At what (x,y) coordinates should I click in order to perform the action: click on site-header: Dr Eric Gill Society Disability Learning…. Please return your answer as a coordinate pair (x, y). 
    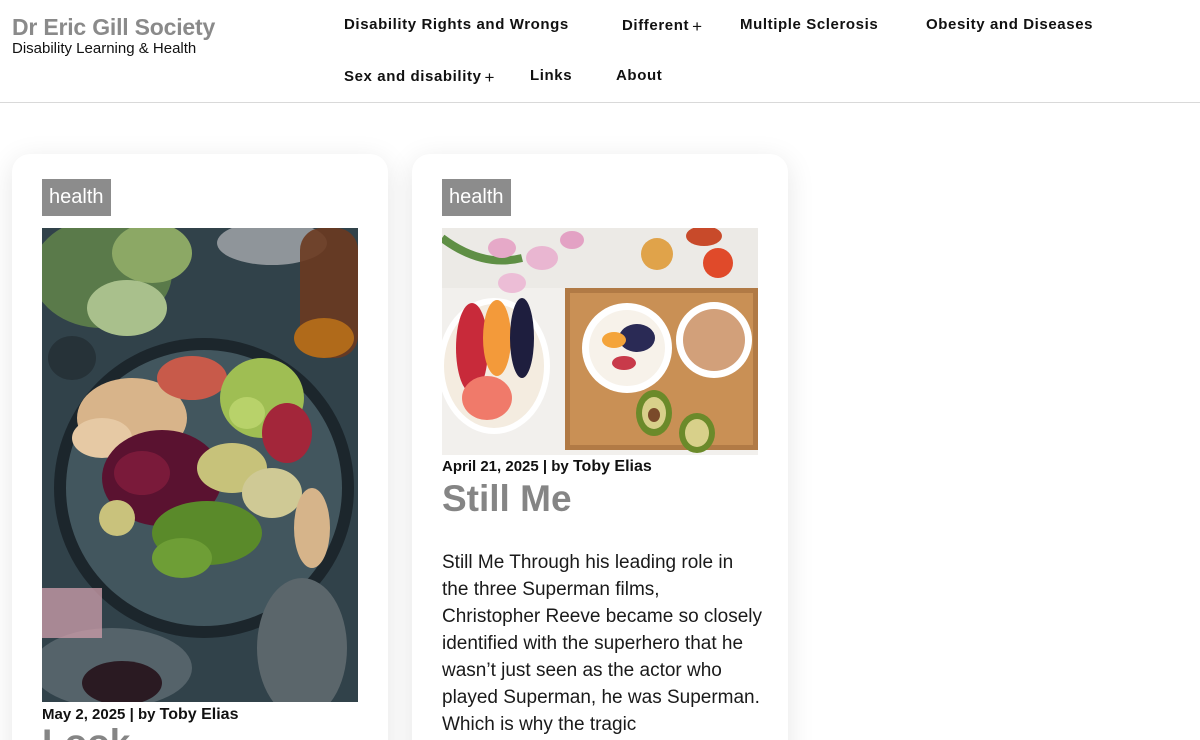
    Looking at the image, I should click on (600, 51).